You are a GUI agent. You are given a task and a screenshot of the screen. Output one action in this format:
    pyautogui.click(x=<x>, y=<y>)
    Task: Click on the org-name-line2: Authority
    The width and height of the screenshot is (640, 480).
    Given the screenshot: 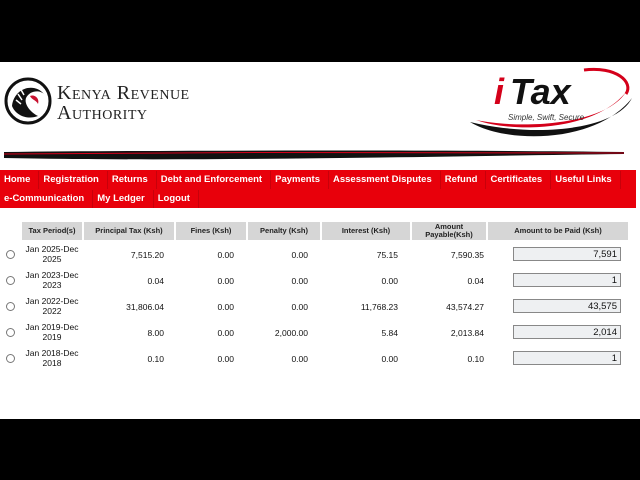 What is the action you would take?
    pyautogui.click(x=102, y=113)
    